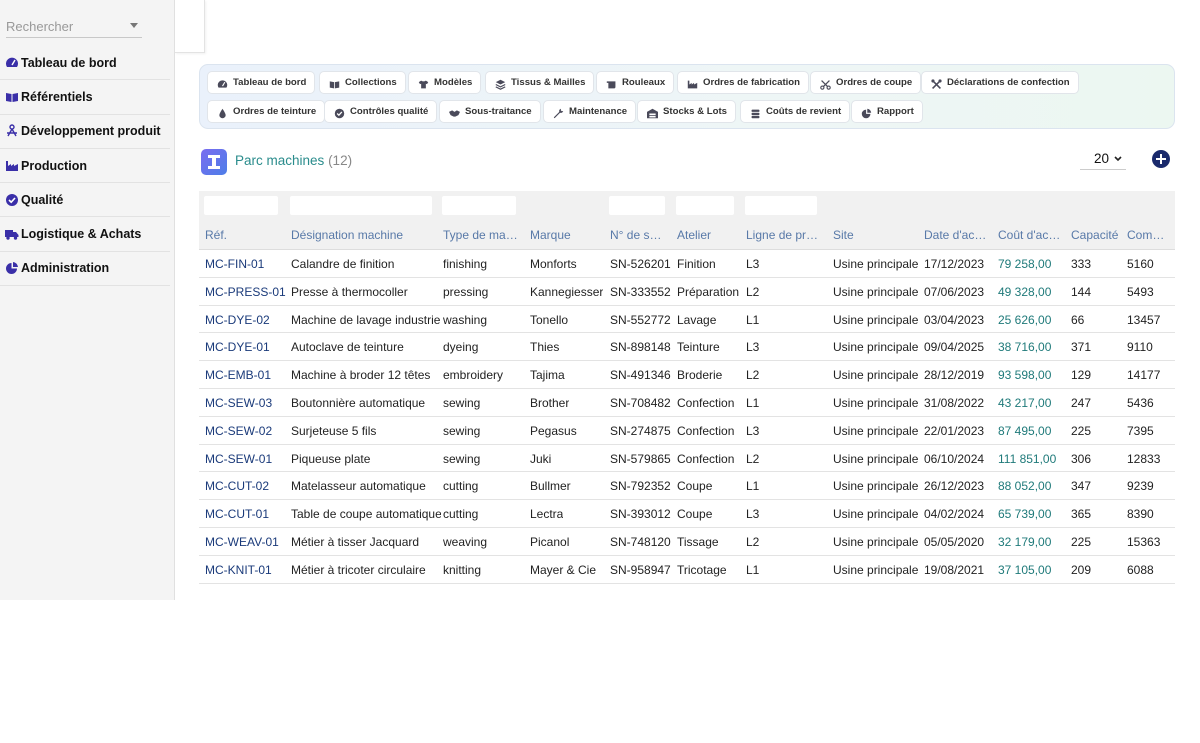  I want to click on cell-ref: MC-DYE-02, so click(237, 320).